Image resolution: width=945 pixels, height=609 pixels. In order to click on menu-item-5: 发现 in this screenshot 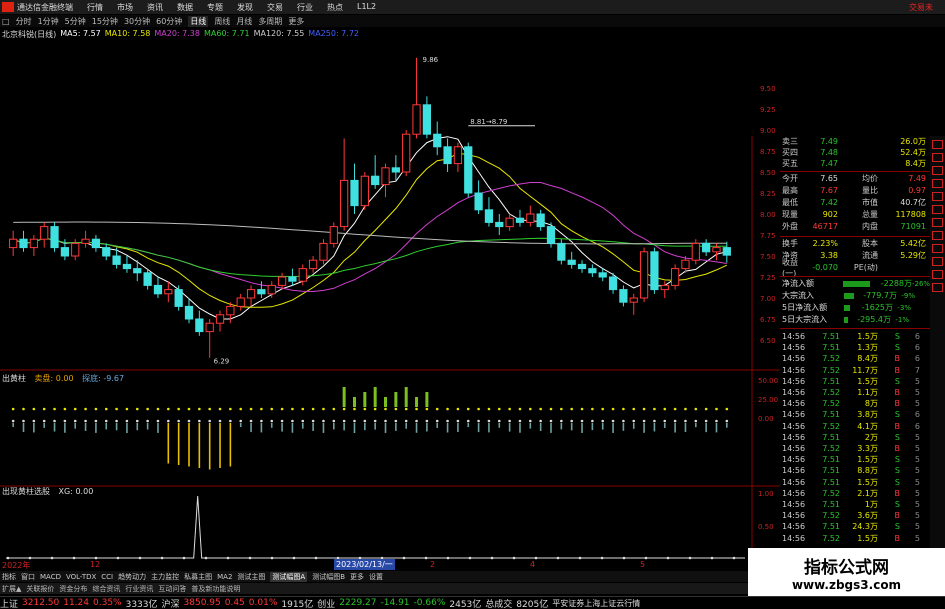, I will do `click(245, 7)`.